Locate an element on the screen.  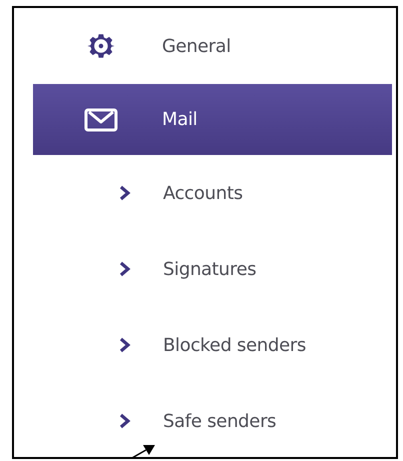
menu-item: Accounts is located at coordinates (212, 193).